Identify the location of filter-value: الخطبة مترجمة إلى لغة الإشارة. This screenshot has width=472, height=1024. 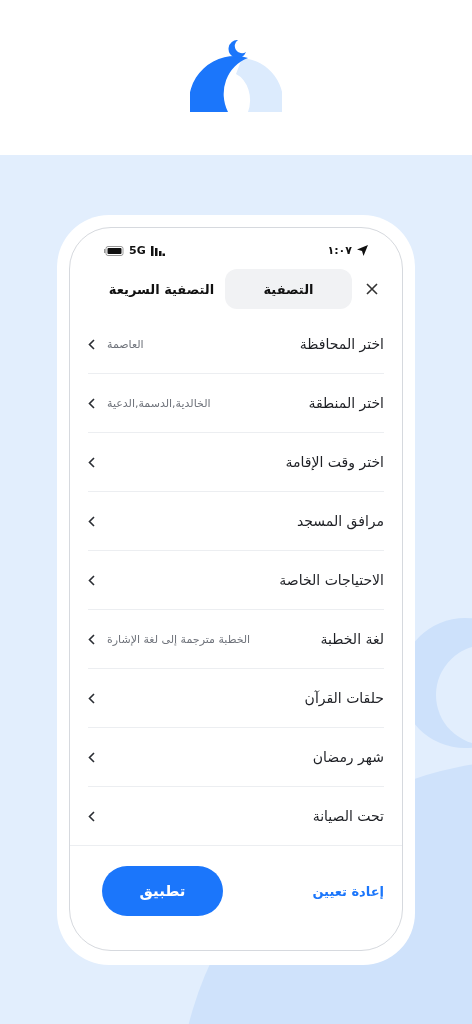
(179, 639).